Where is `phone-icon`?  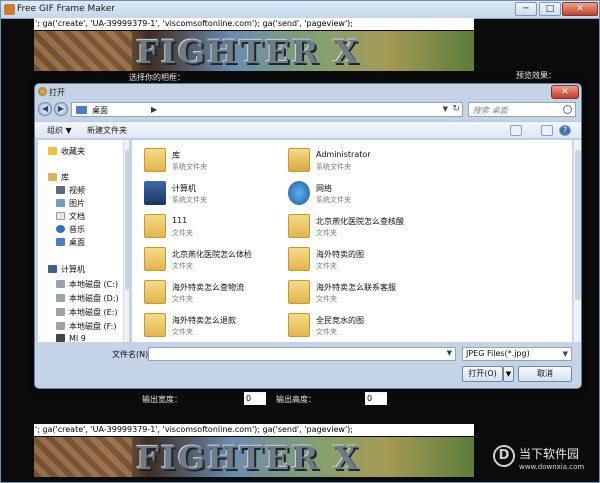
phone-icon is located at coordinates (60, 338).